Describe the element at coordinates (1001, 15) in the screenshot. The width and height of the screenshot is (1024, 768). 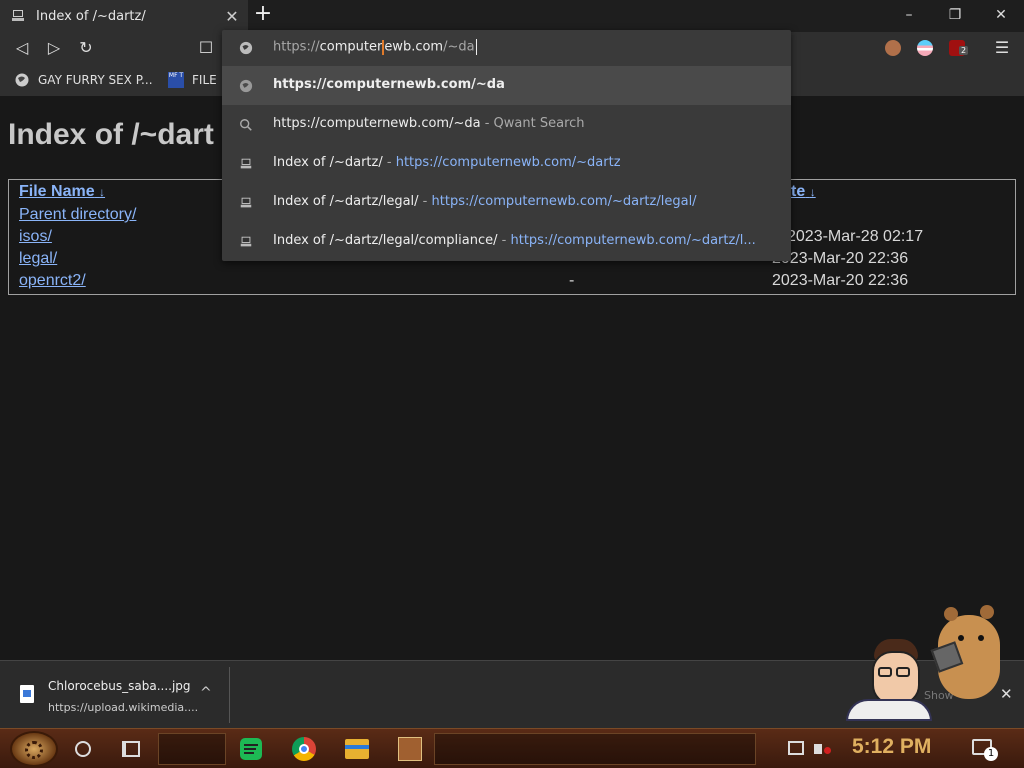
I see `close-window-button: ✕` at that location.